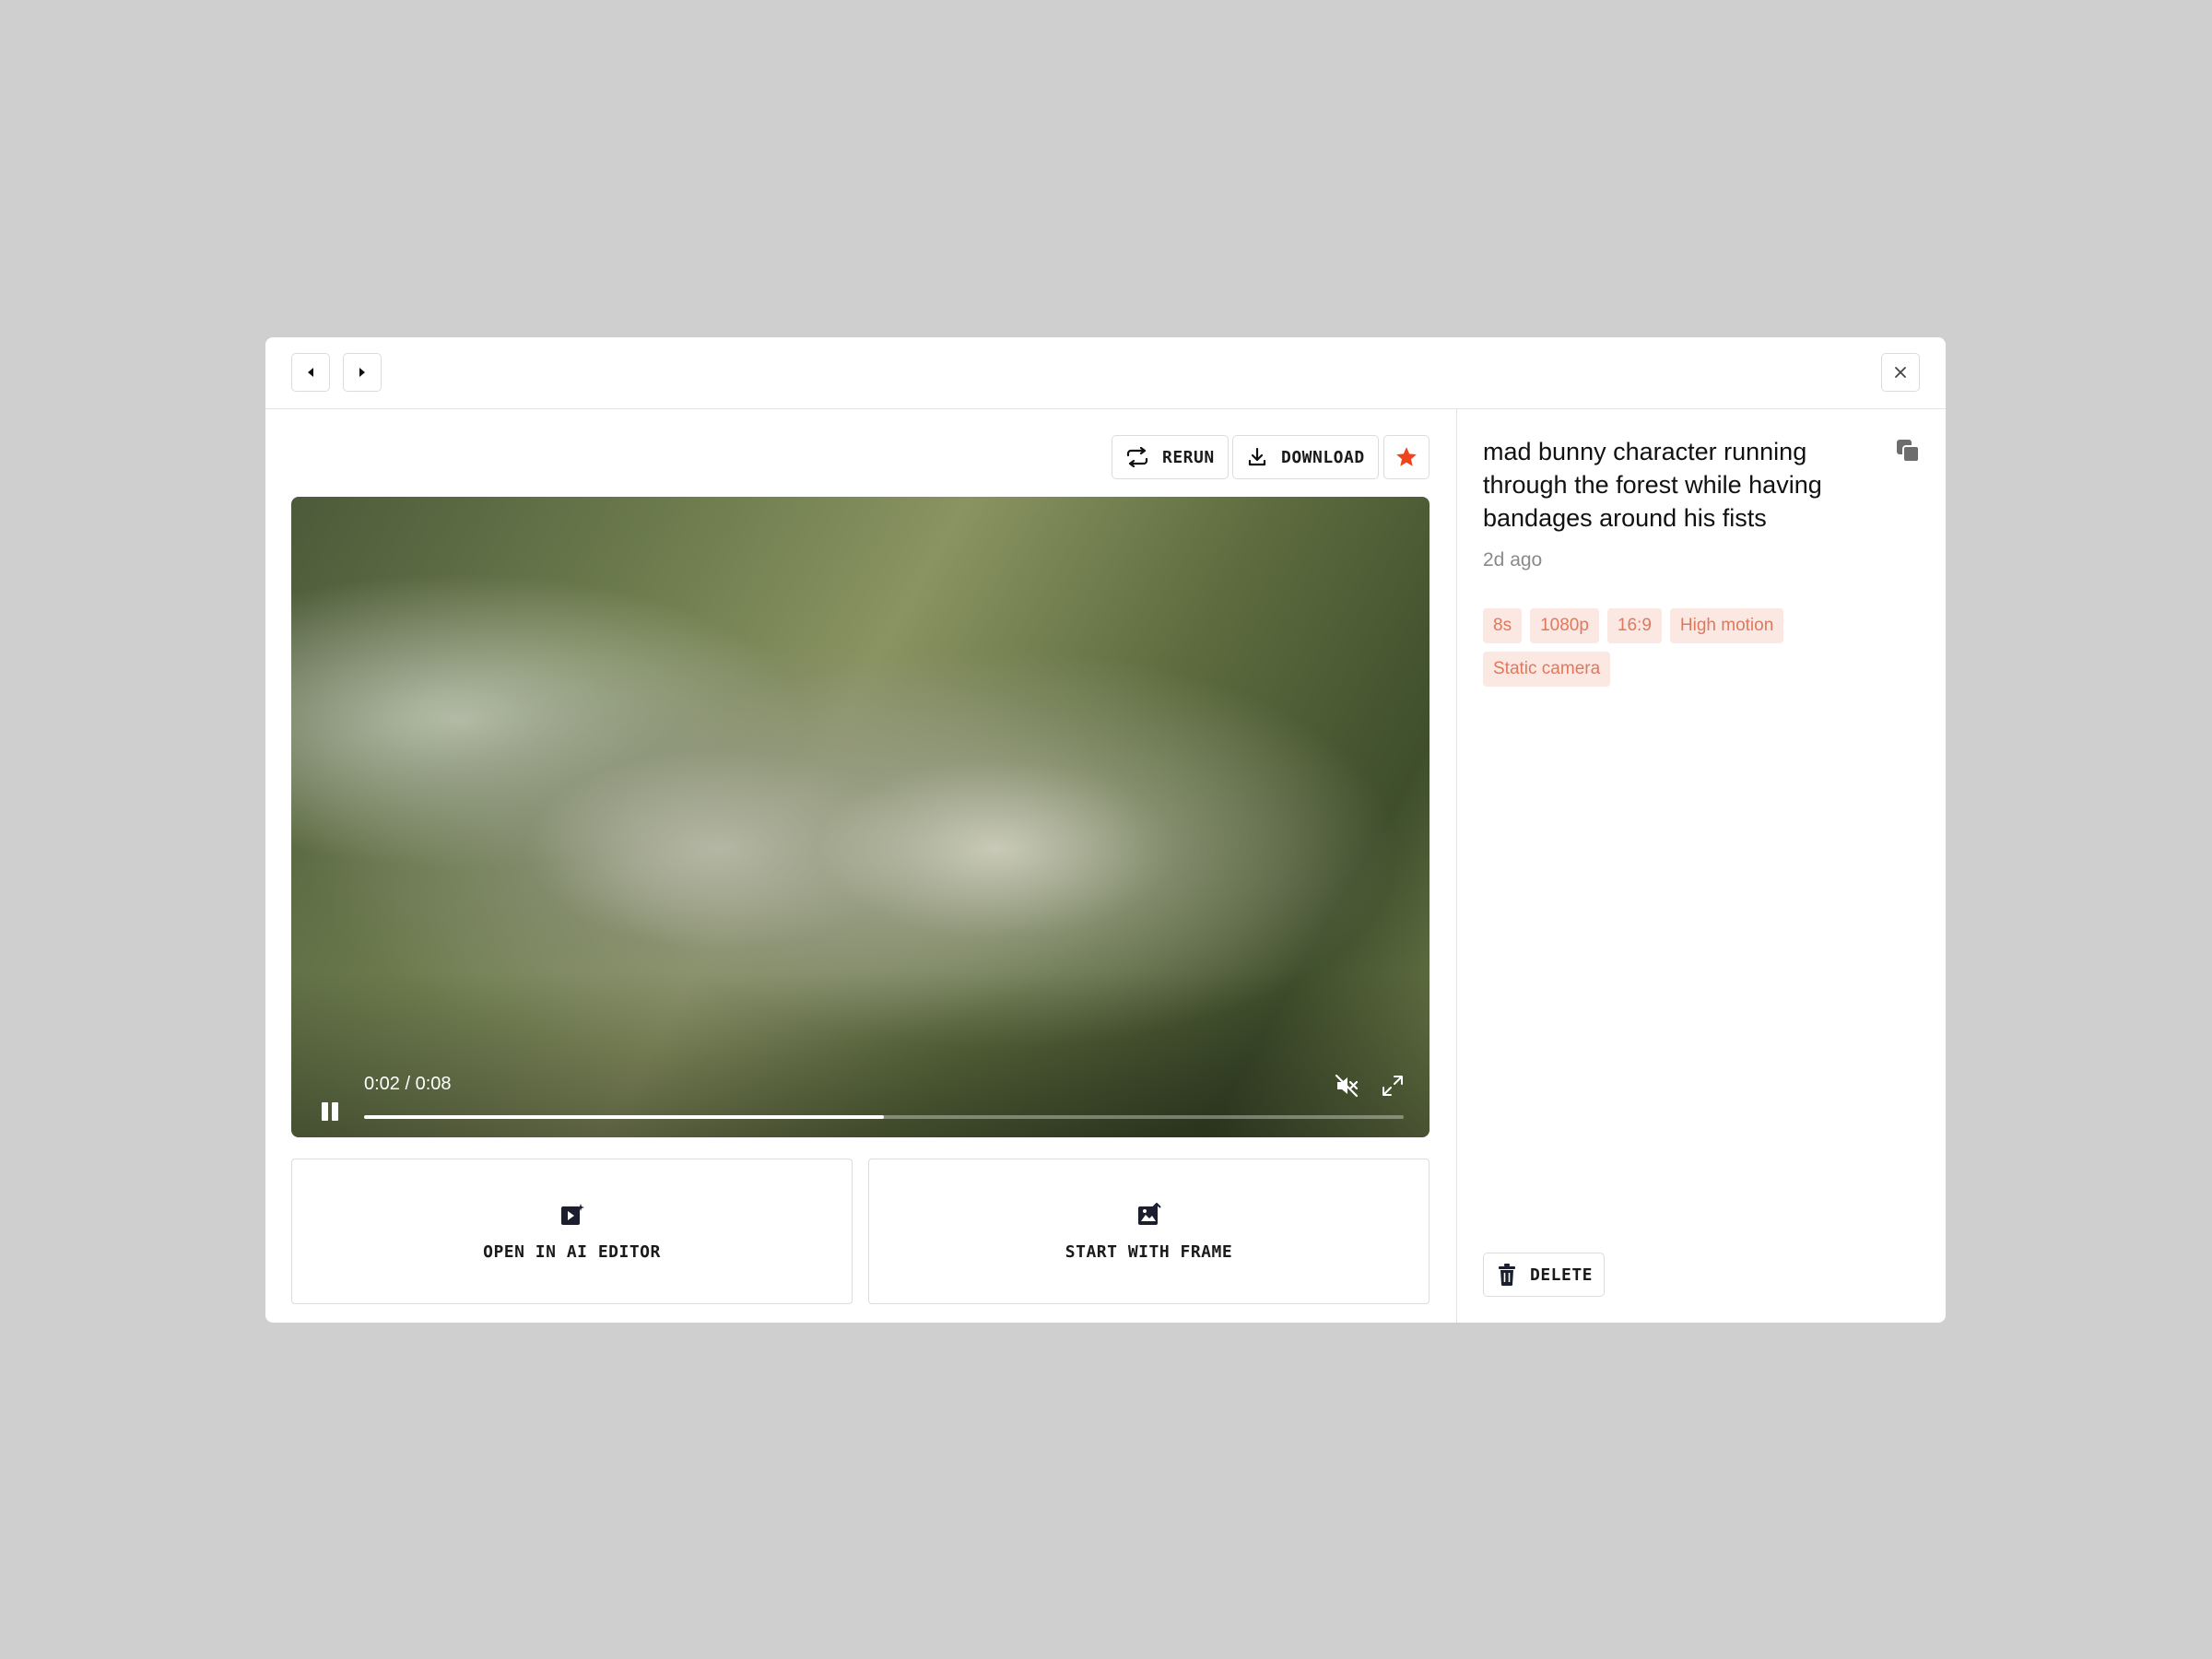  Describe the element at coordinates (1726, 625) in the screenshot. I see `tag-chip: High motion` at that location.